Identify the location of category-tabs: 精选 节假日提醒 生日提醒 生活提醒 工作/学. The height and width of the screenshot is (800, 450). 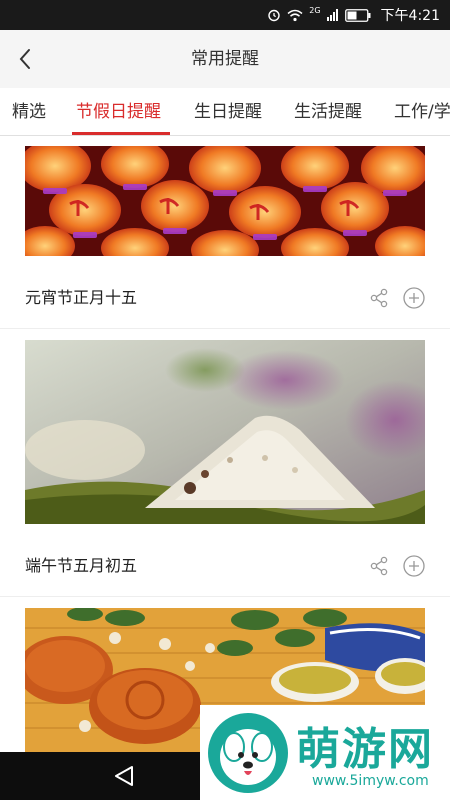
(225, 112).